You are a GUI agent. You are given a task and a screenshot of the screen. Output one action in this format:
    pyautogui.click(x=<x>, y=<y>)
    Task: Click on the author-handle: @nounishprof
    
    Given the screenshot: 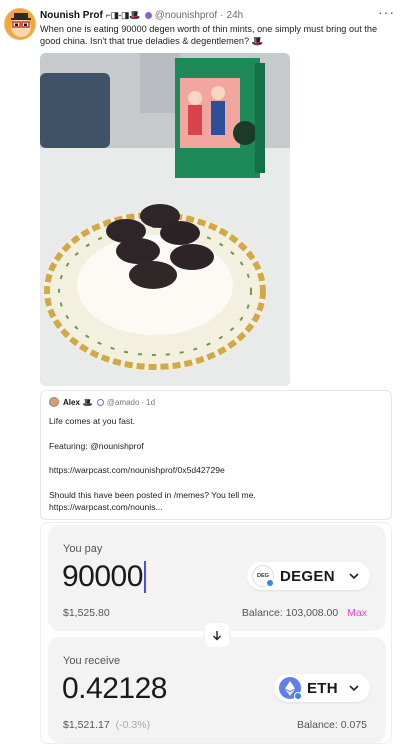 What is the action you would take?
    pyautogui.click(x=186, y=15)
    